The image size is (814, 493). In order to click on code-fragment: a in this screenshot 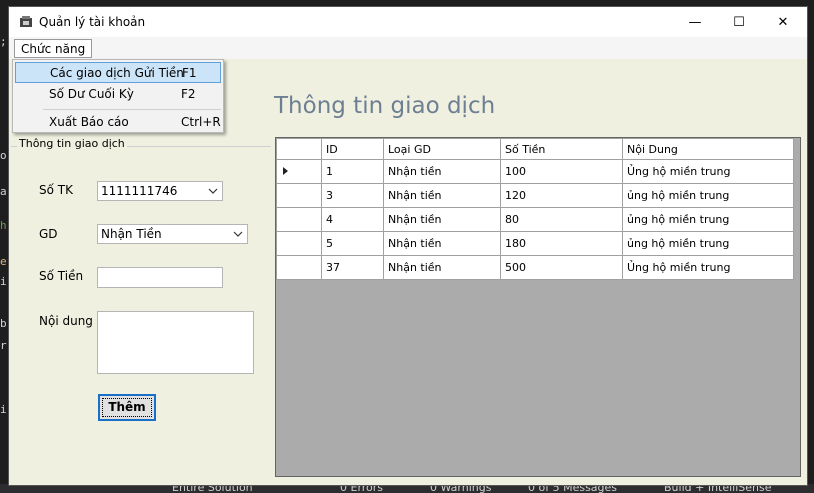, I will do `click(3, 192)`.